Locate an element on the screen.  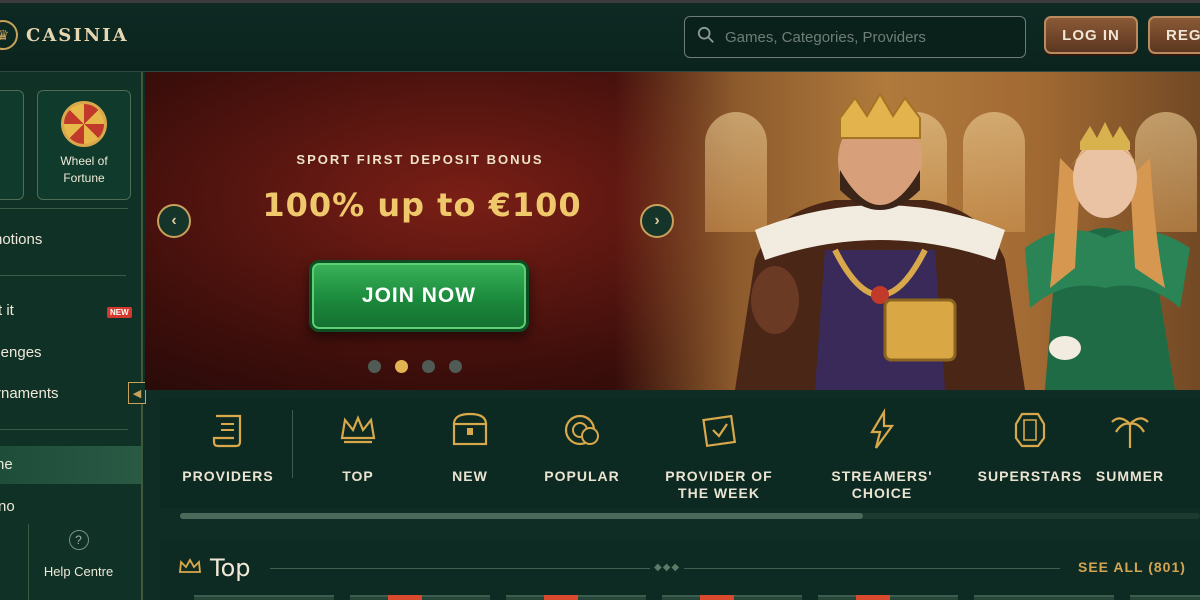
help-centre-button: ? Help Centre is located at coordinates (78, 562).